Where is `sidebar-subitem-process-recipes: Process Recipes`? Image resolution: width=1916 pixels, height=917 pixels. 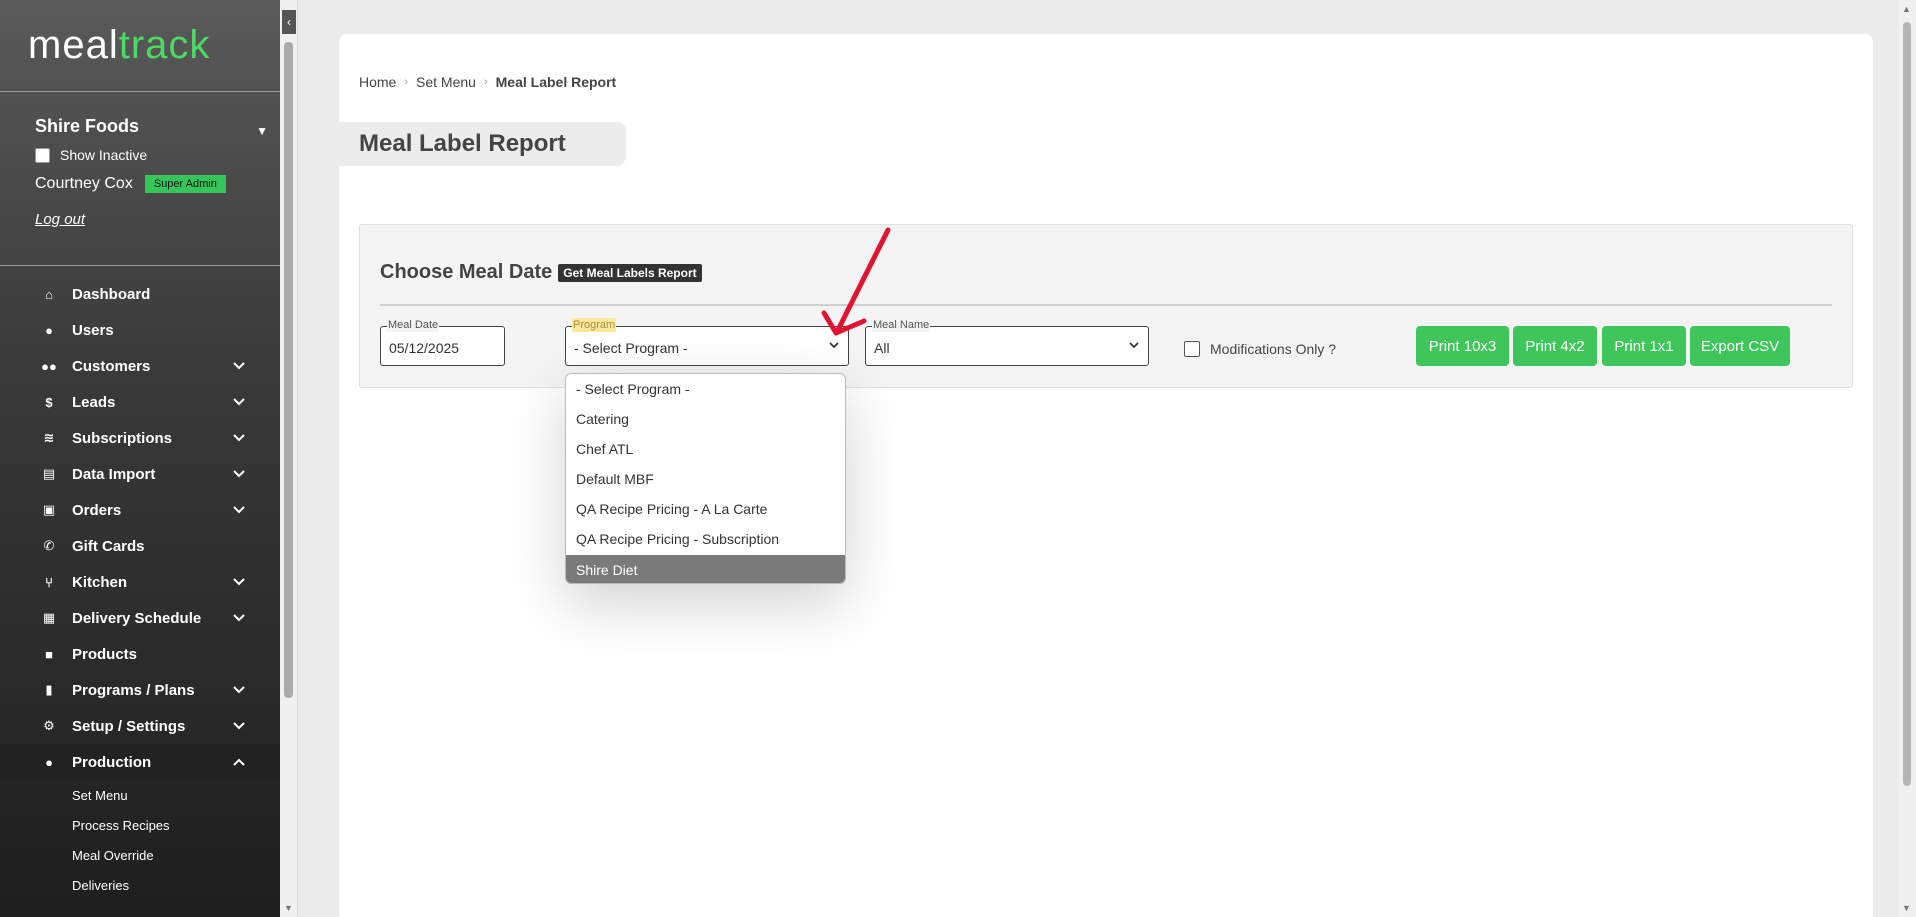 sidebar-subitem-process-recipes: Process Recipes is located at coordinates (140, 825).